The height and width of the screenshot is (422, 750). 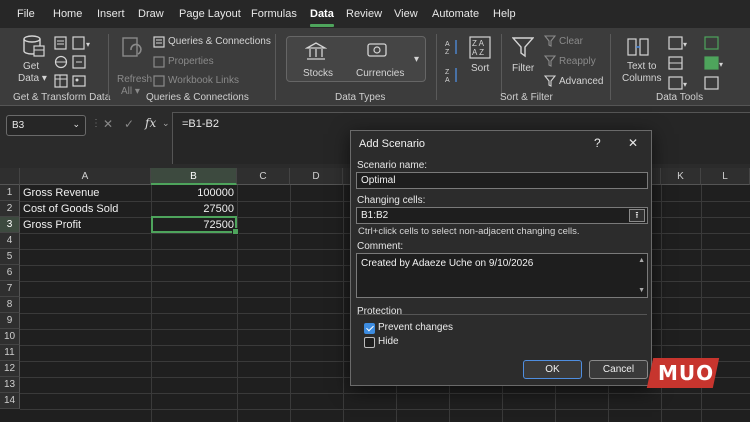 What do you see at coordinates (715, 63) in the screenshot?
I see `relationships-icon: ▾` at bounding box center [715, 63].